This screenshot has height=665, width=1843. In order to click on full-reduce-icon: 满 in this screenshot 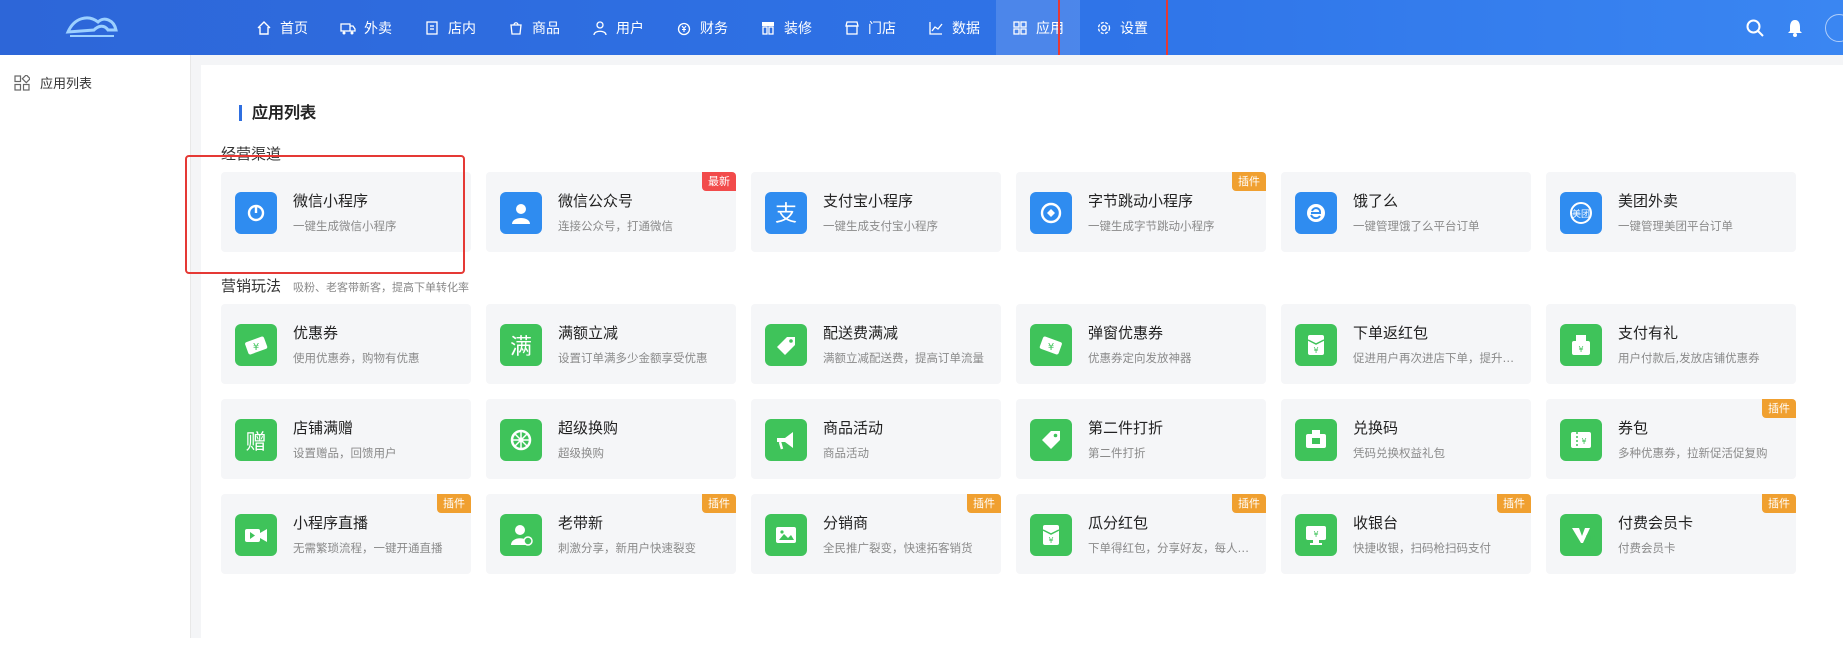, I will do `click(521, 345)`.